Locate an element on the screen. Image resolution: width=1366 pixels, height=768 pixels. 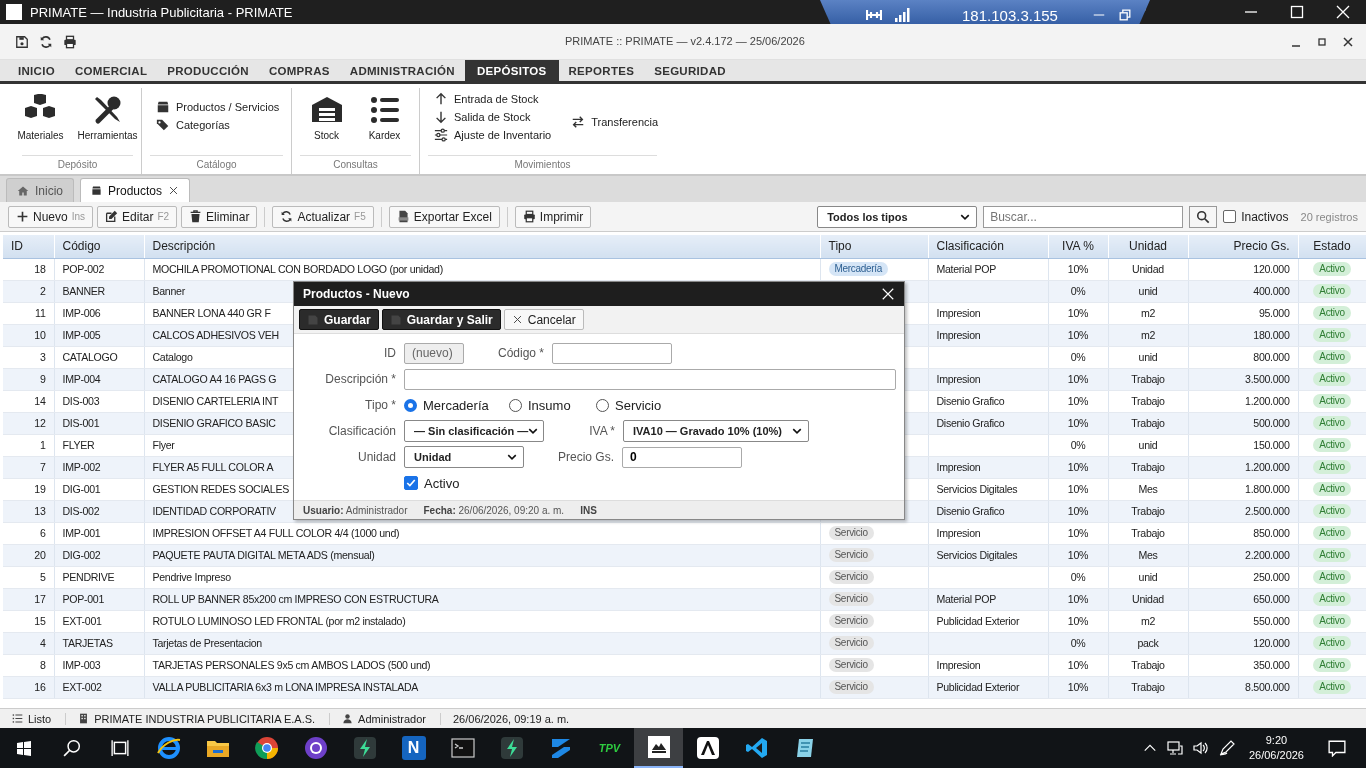
footer-text: Usuario: Administrador is located at coordinates (355, 510).